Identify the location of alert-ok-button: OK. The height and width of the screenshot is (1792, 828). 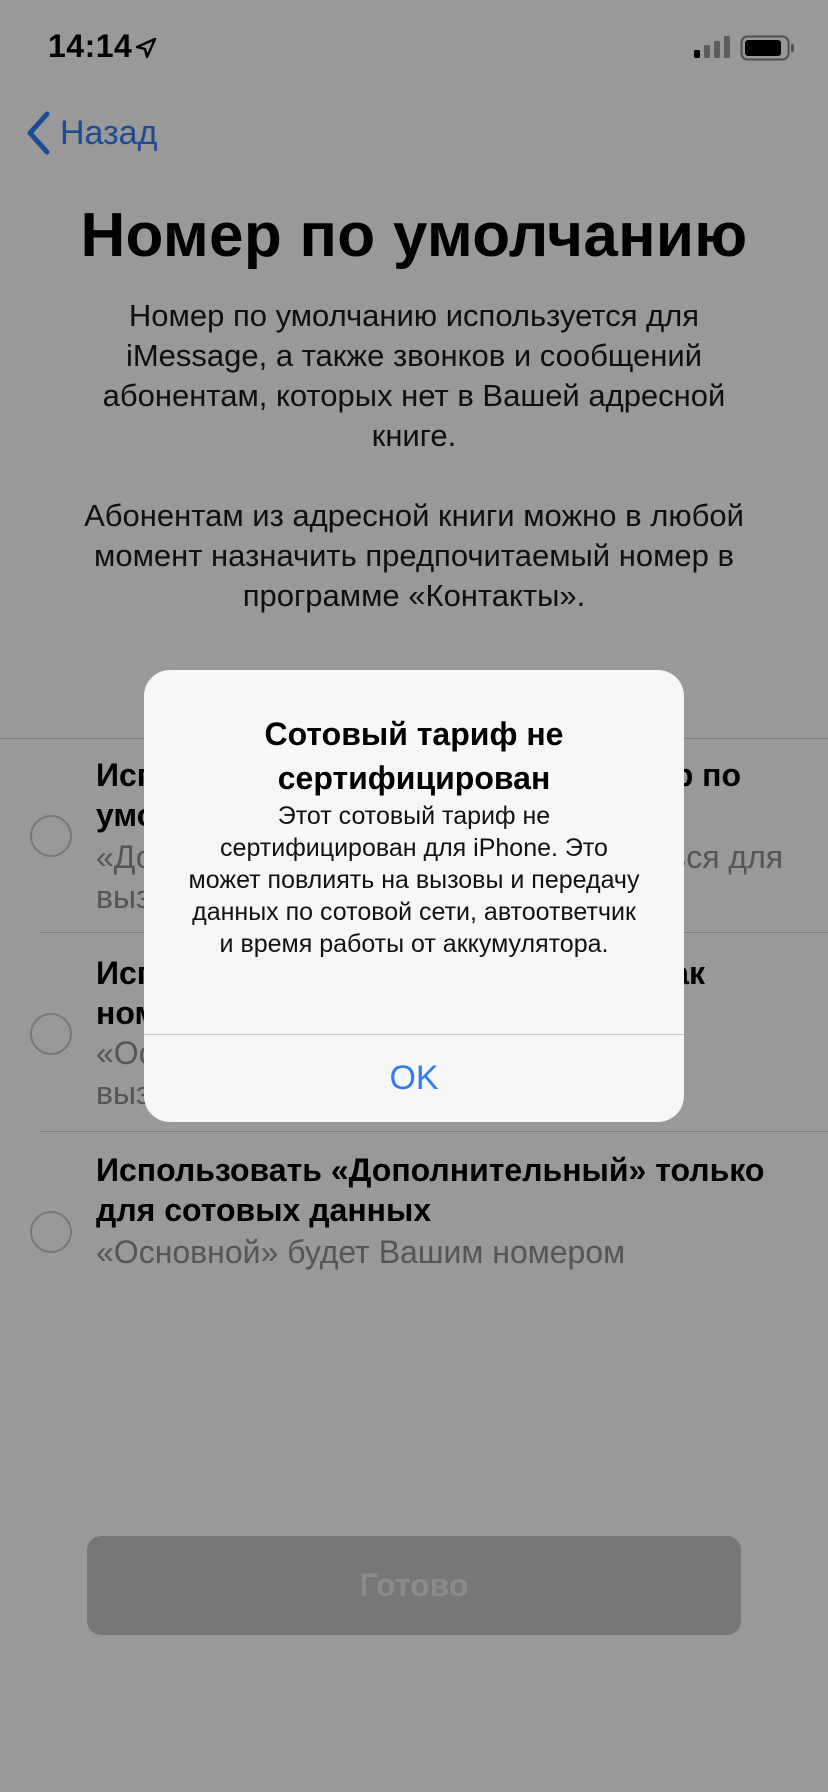
(414, 1078).